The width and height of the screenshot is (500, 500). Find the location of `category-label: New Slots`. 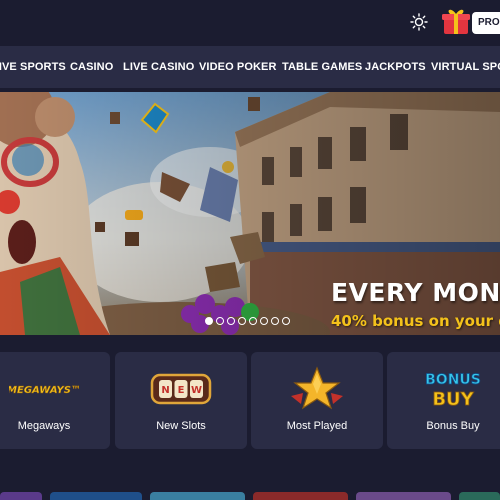

category-label: New Slots is located at coordinates (181, 426).